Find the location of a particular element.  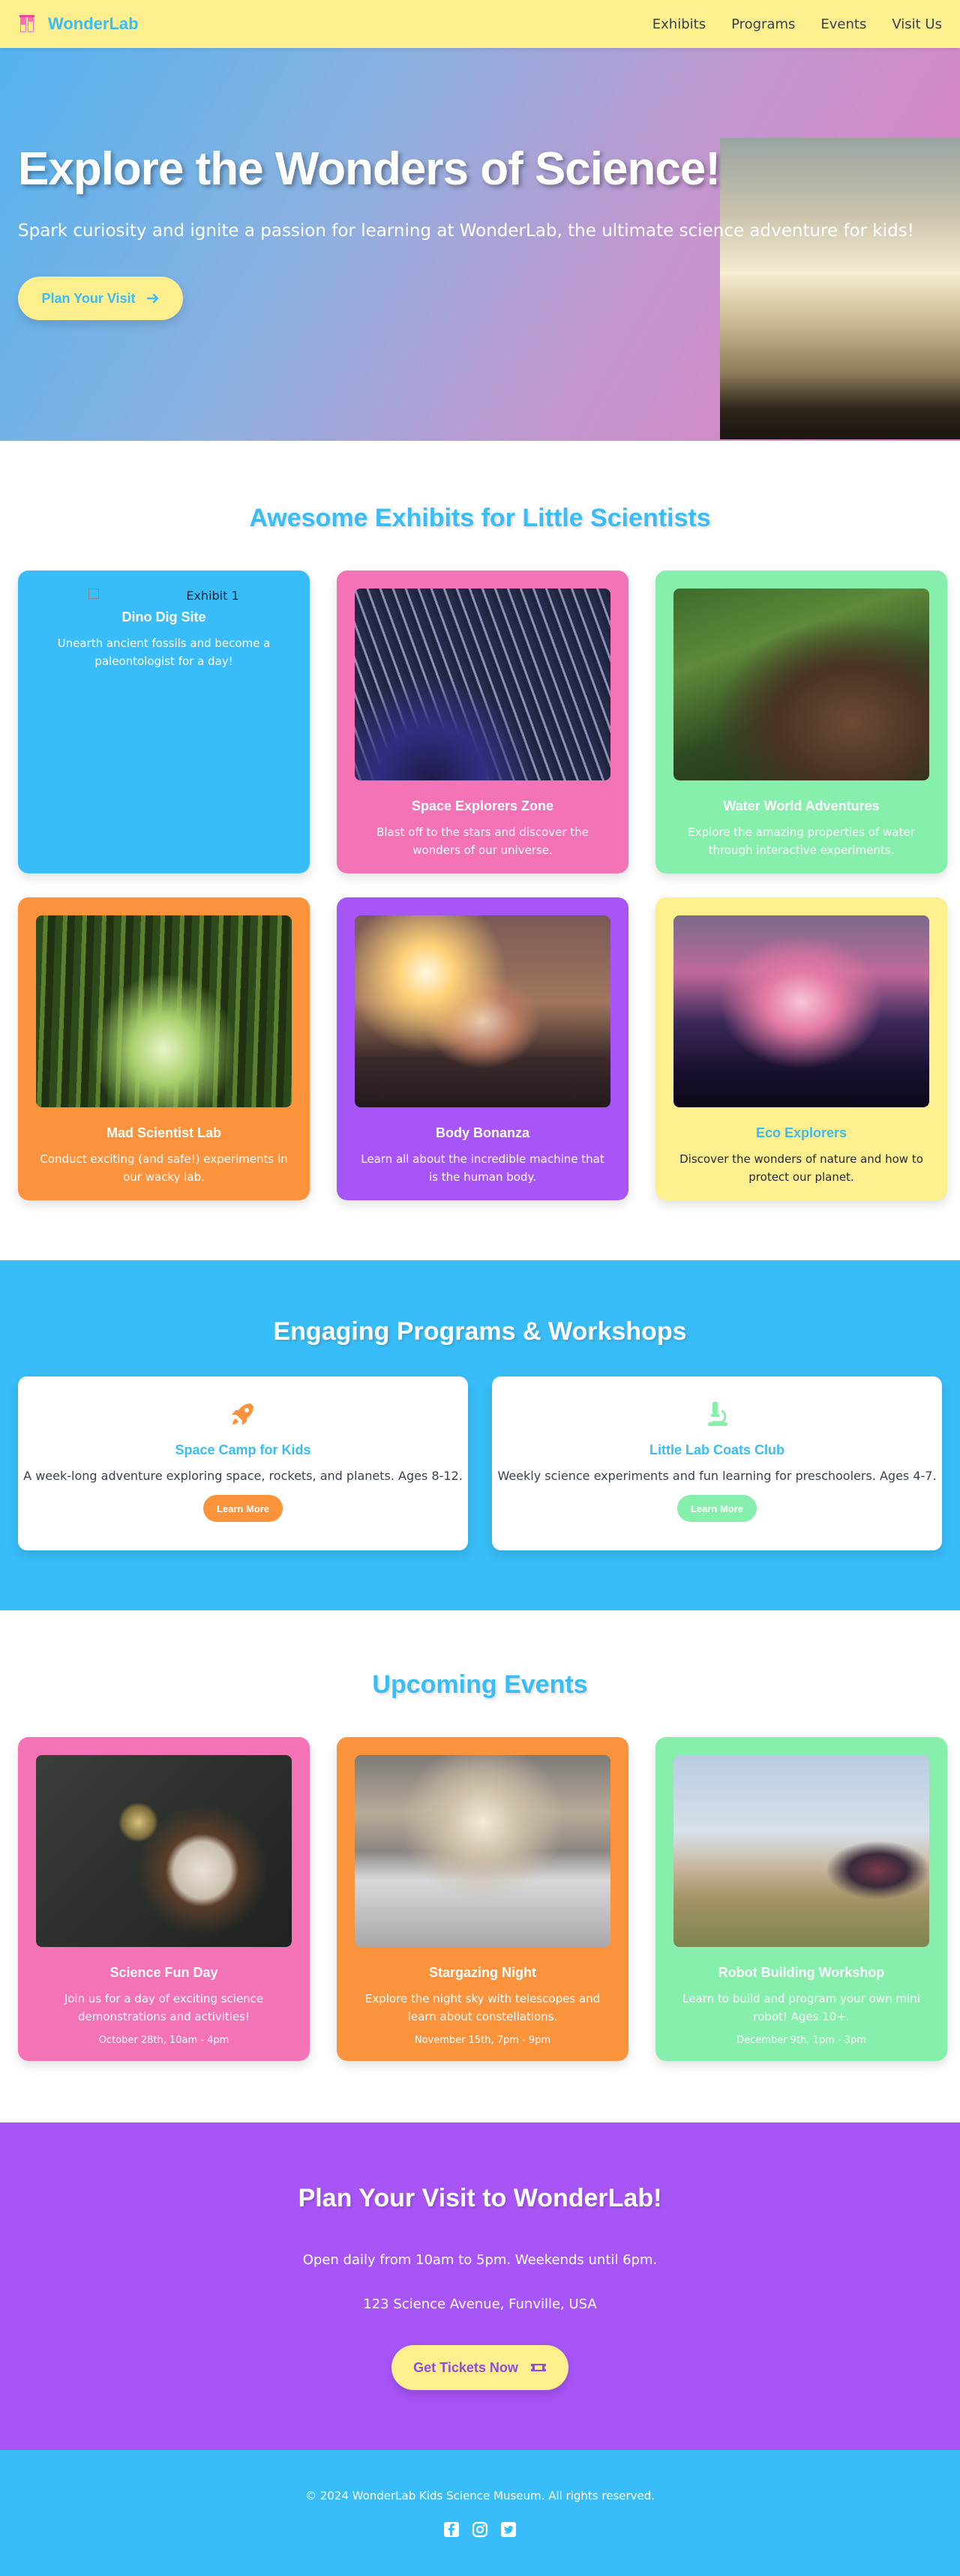

programs-title: Engaging Programs & Workshops is located at coordinates (480, 1331).